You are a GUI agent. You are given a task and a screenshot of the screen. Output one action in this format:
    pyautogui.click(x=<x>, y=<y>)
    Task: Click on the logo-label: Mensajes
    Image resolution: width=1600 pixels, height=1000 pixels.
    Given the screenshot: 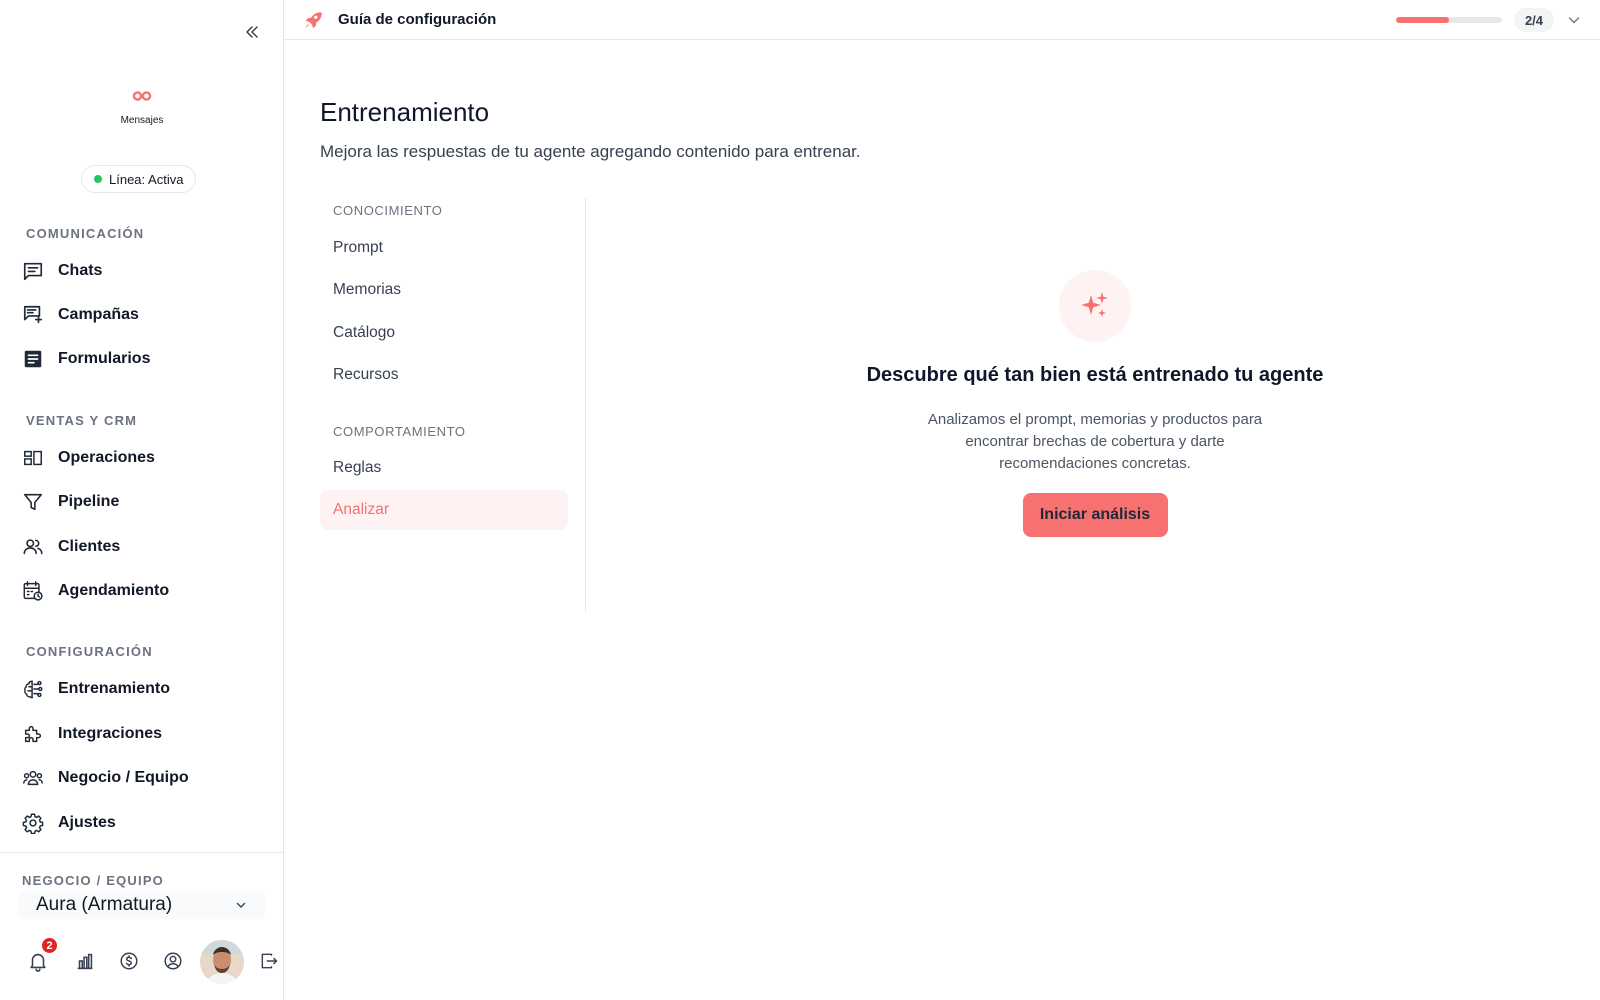 What is the action you would take?
    pyautogui.click(x=142, y=120)
    